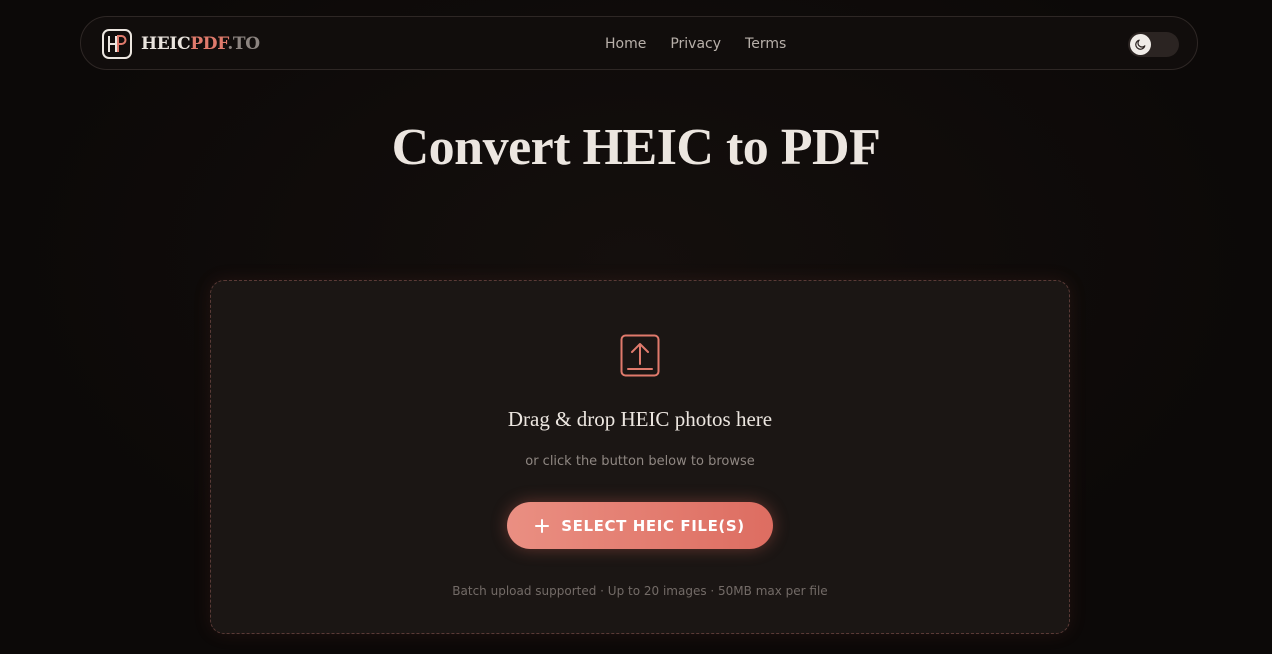 The image size is (1272, 654). I want to click on logo-text: HEICPDF.TO, so click(200, 44).